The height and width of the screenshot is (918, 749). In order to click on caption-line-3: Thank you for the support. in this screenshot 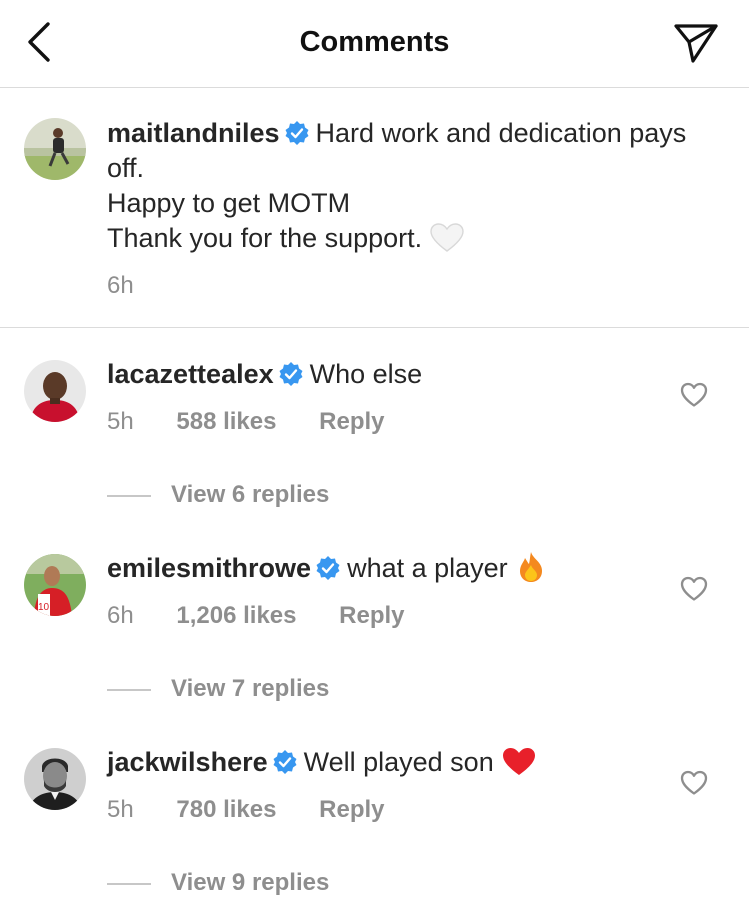, I will do `click(265, 238)`.